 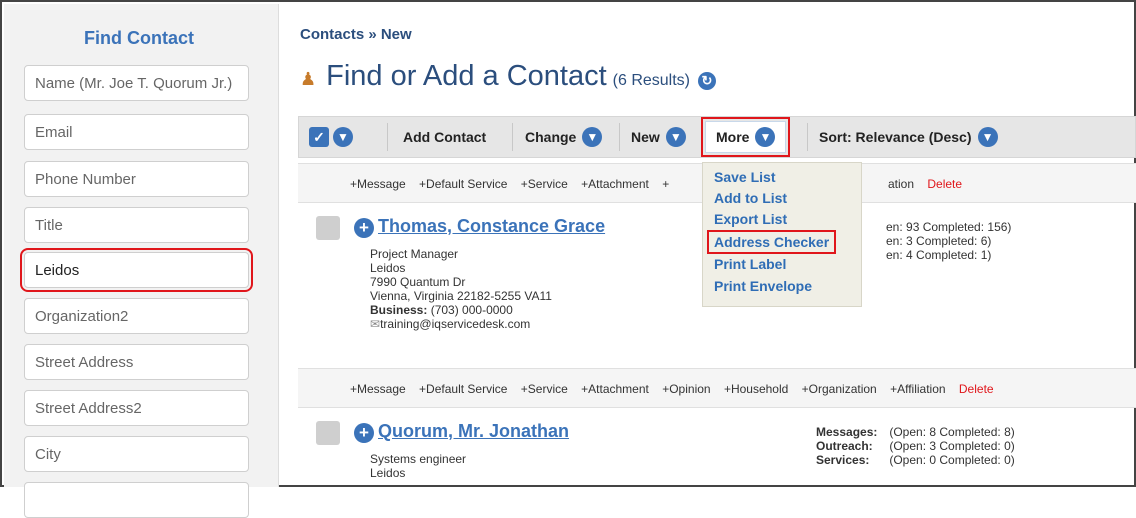 I want to click on change-button: Change ▼, so click(x=564, y=137).